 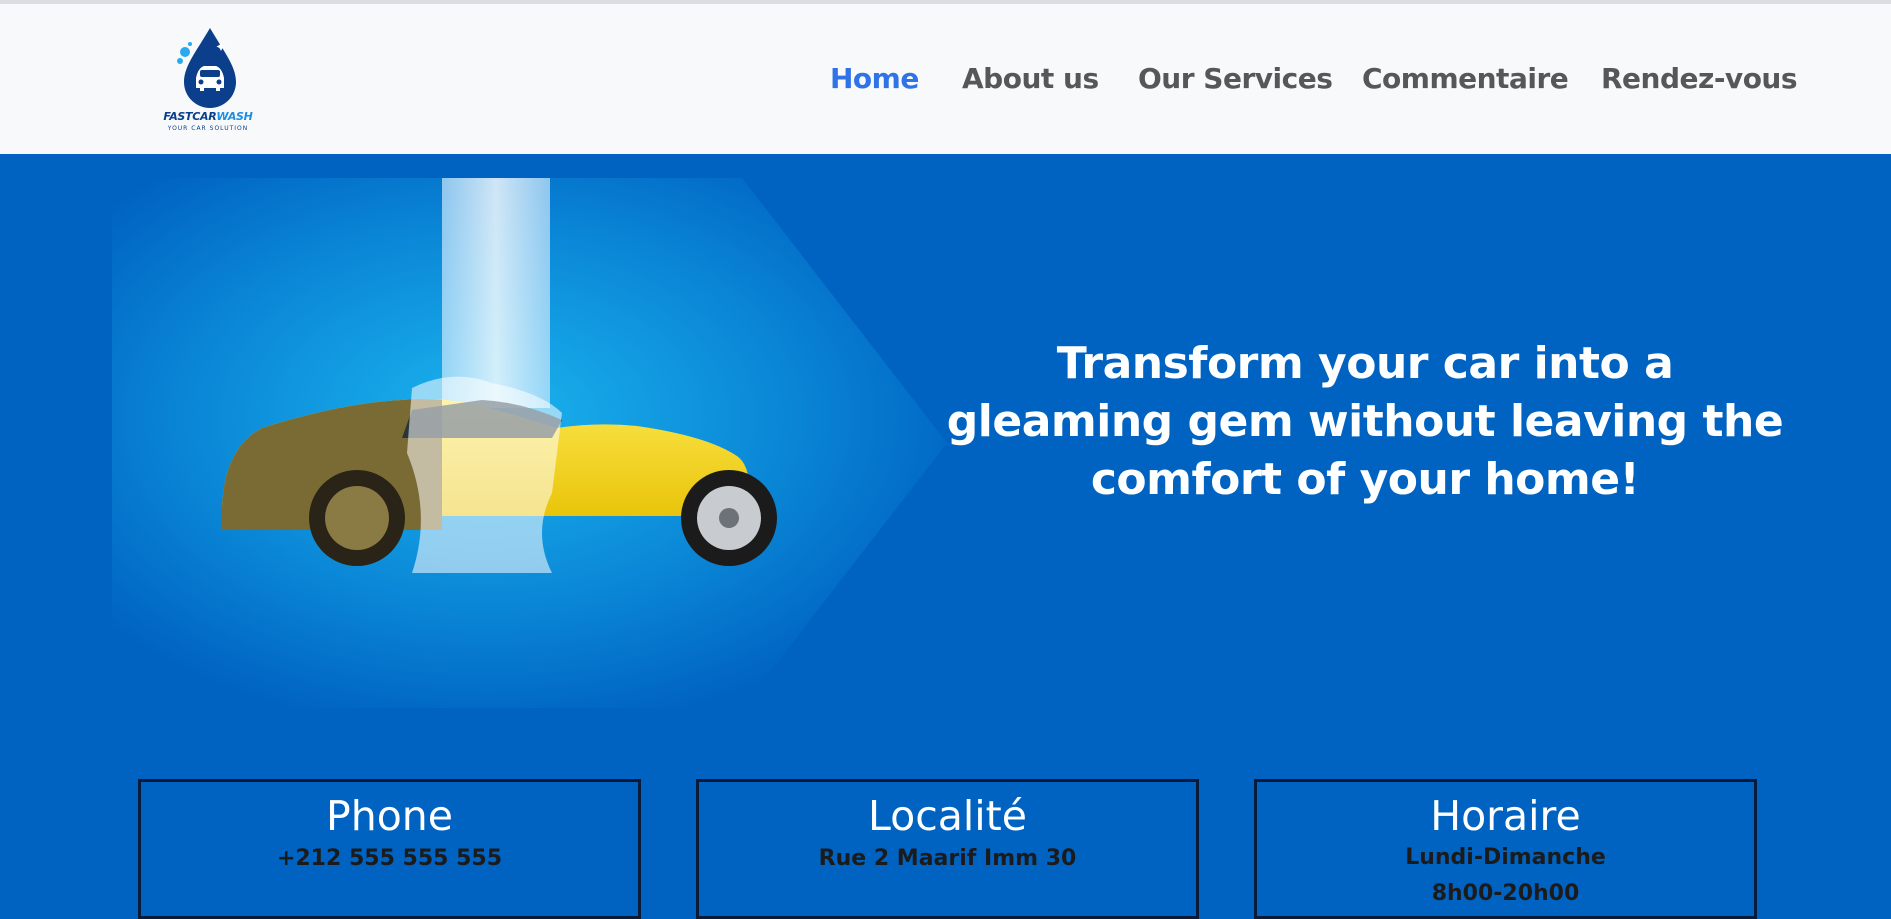 I want to click on brand-logo: FASTCARWASH YOUR CAR SOLUTION, so click(x=208, y=81).